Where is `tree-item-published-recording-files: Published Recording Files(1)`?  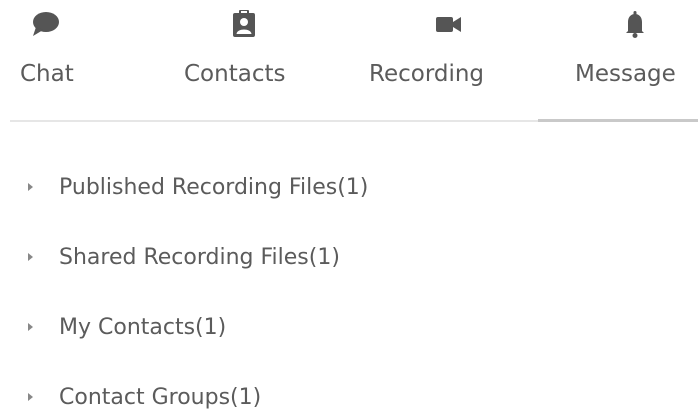
tree-item-published-recording-files: Published Recording Files(1) is located at coordinates (349, 189).